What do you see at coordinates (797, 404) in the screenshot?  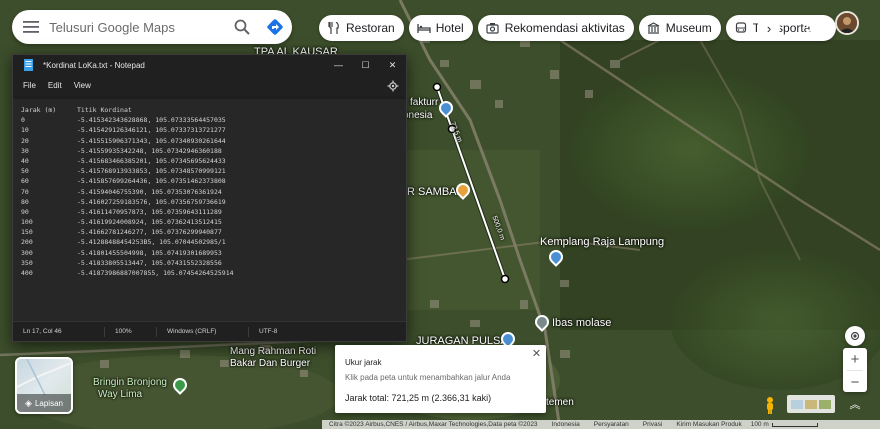 I see `tile-map-icon` at bounding box center [797, 404].